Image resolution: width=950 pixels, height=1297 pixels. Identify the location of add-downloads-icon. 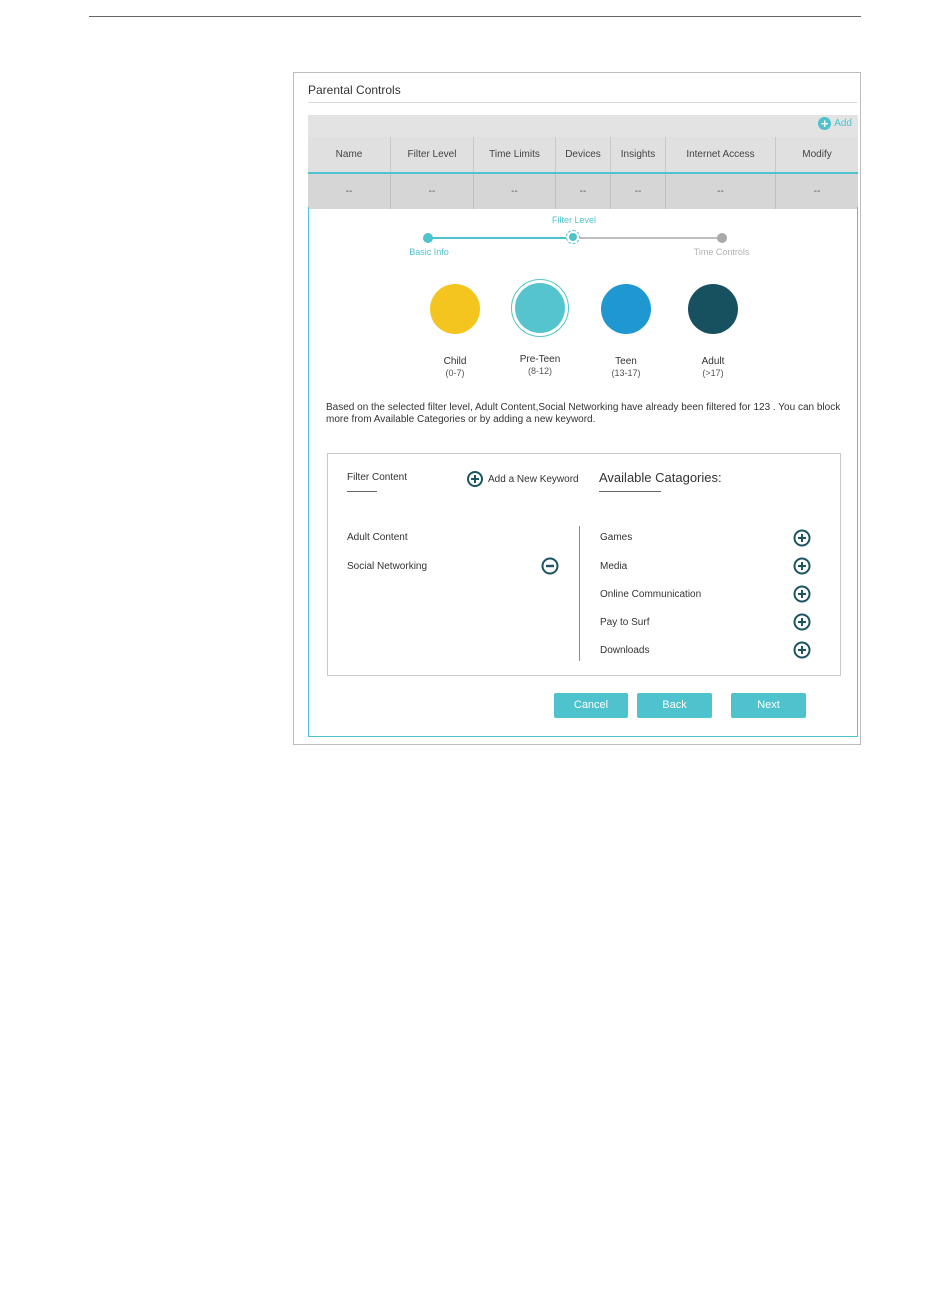
(802, 650).